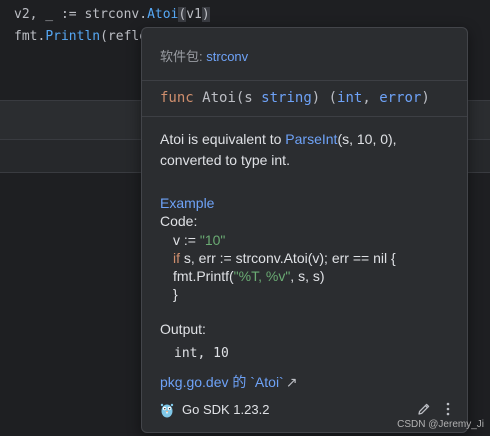 Image resolution: width=490 pixels, height=436 pixels. Describe the element at coordinates (349, 98) in the screenshot. I see `return-type-link: int` at that location.